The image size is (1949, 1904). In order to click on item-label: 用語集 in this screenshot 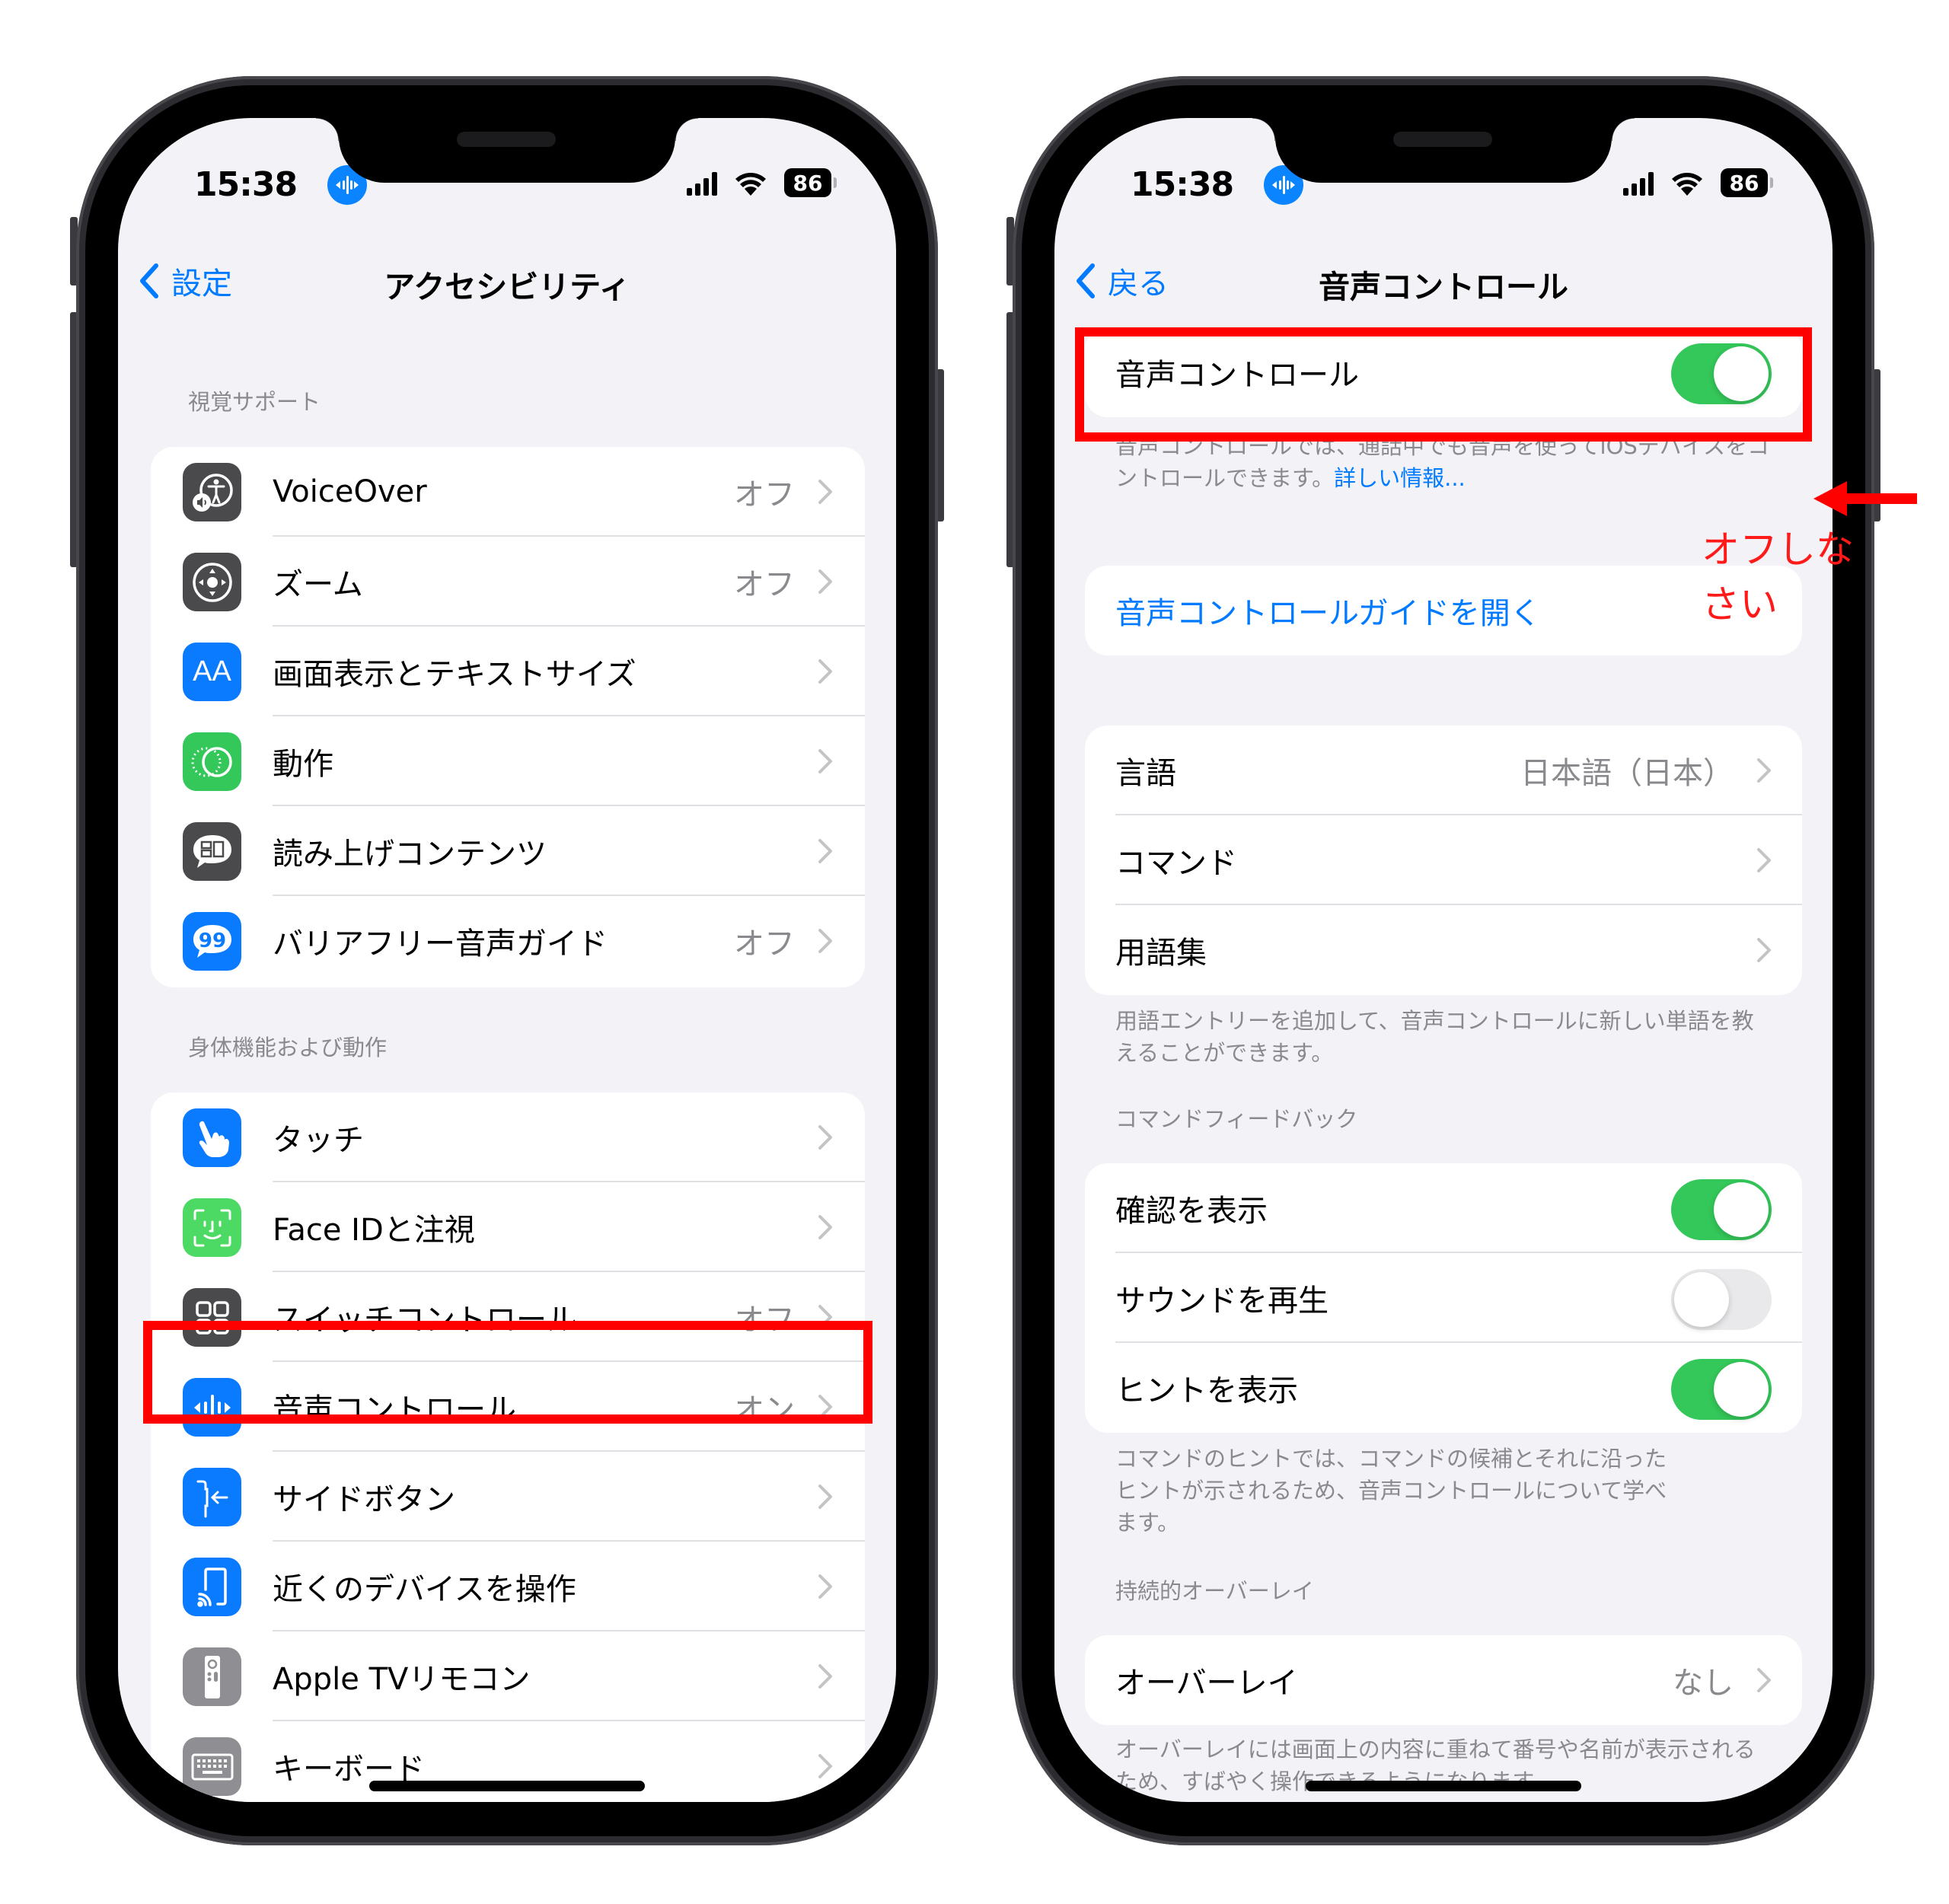, I will do `click(1161, 953)`.